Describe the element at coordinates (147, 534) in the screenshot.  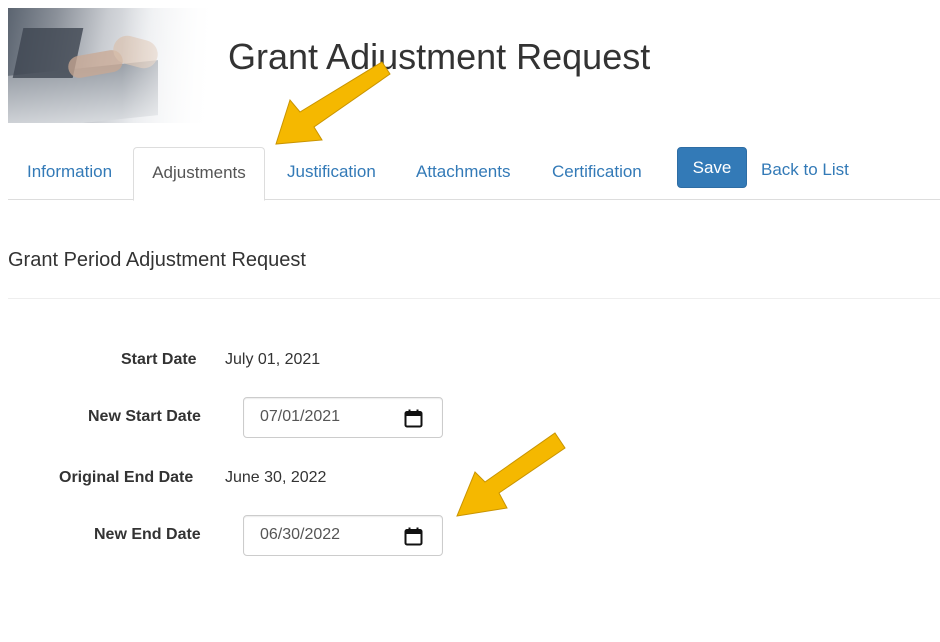
I see `new-end-date-label: New End Date` at that location.